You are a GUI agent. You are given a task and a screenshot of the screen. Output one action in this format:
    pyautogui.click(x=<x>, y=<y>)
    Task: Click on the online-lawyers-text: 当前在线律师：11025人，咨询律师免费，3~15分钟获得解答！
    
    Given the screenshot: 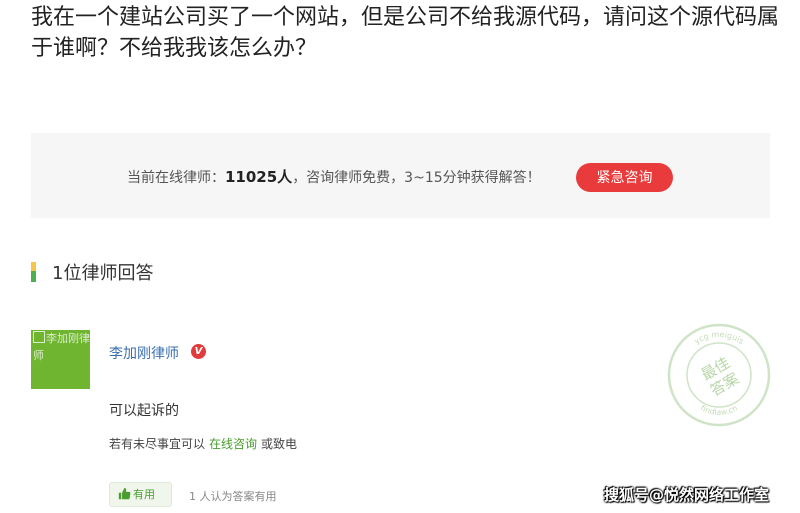 What is the action you would take?
    pyautogui.click(x=334, y=176)
    